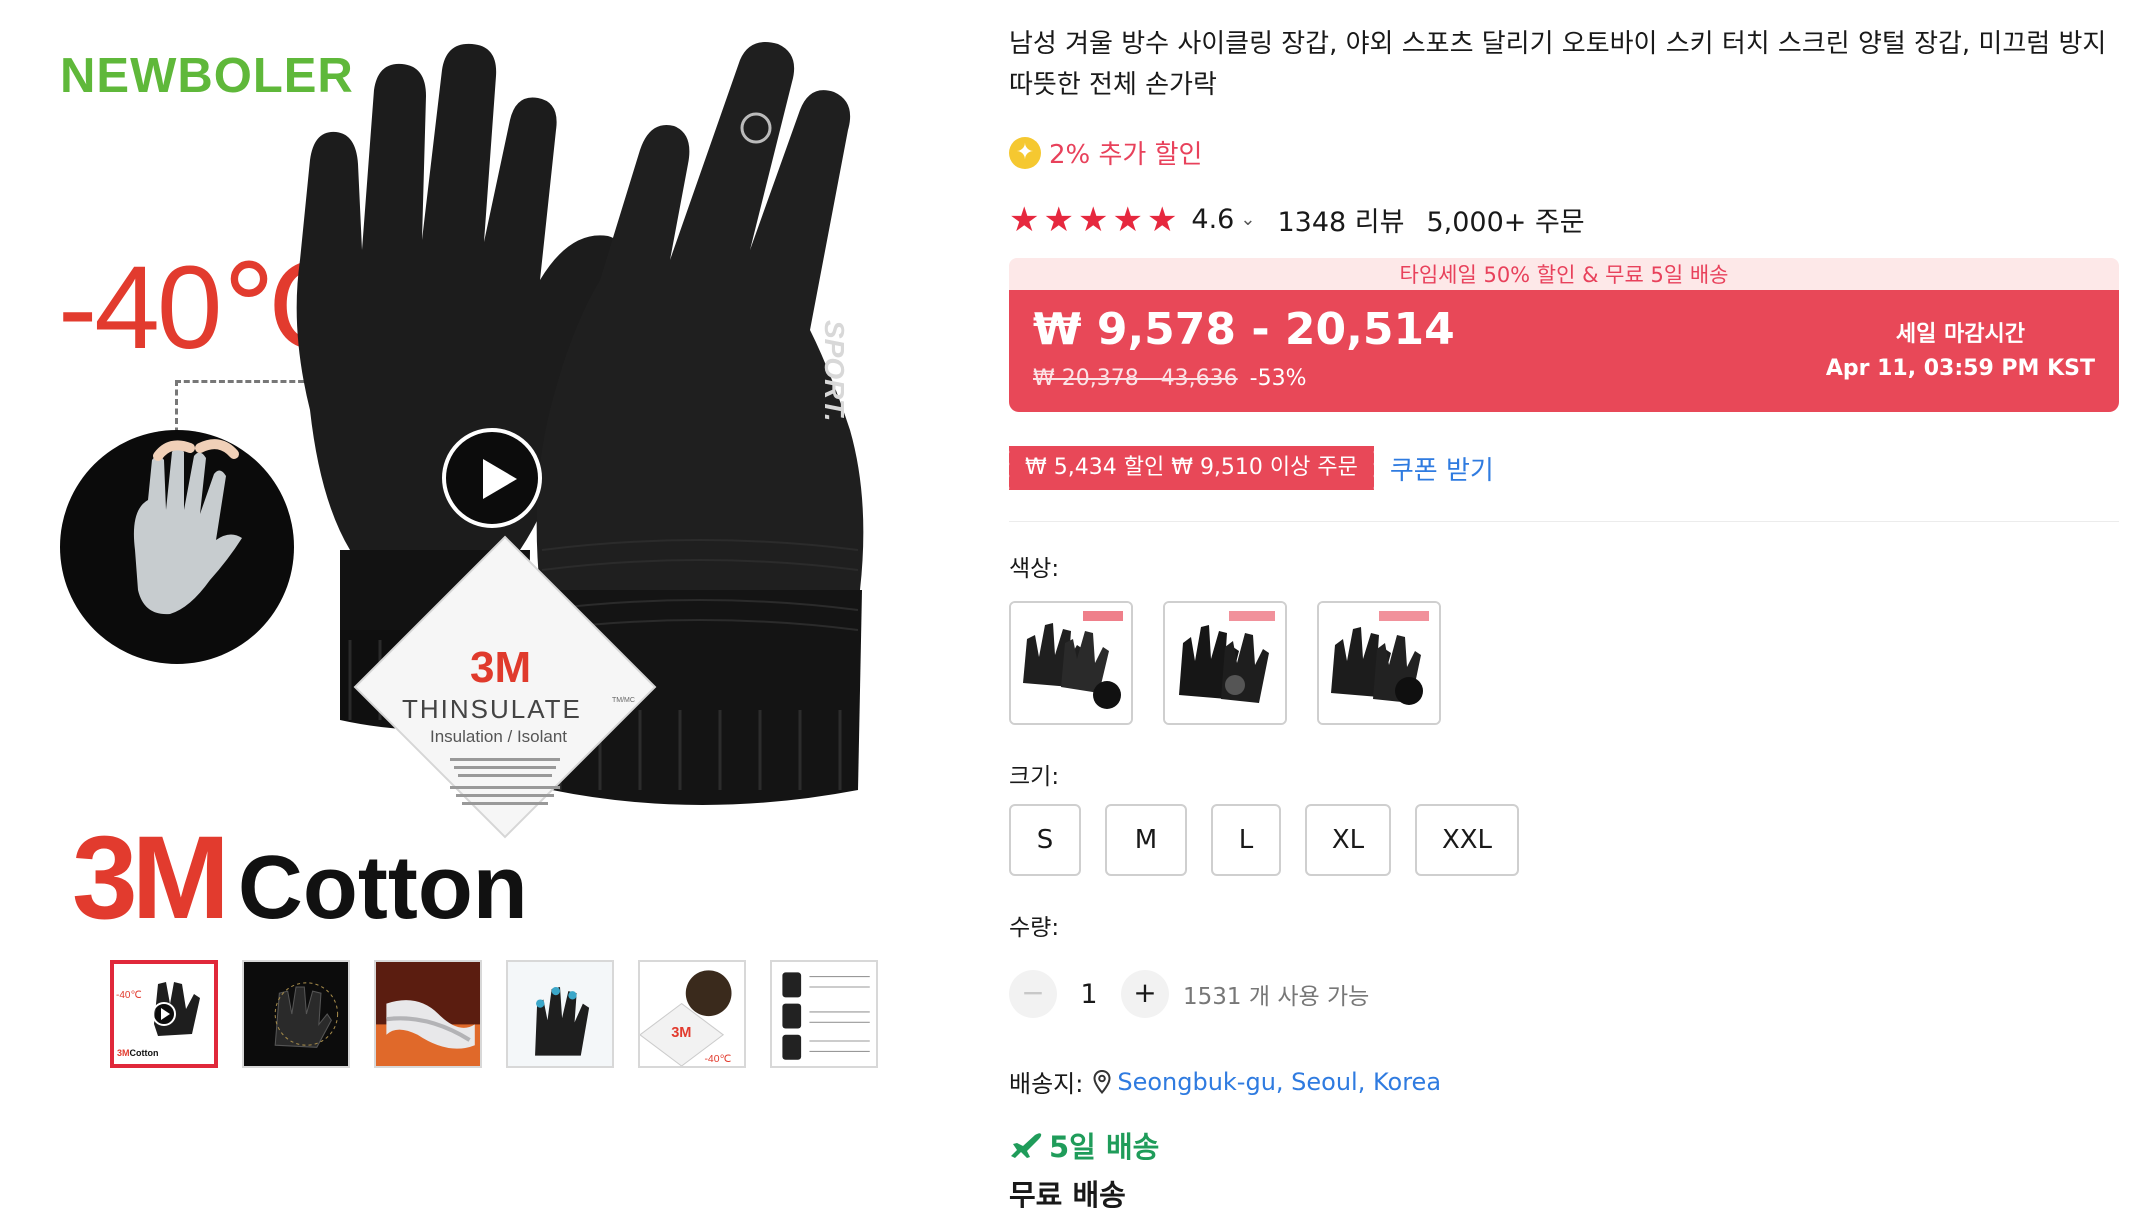 The width and height of the screenshot is (2152, 1214). I want to click on 3m-hangtag: 3M THINSULATE TM/MC Insulation / Isolant, so click(505, 687).